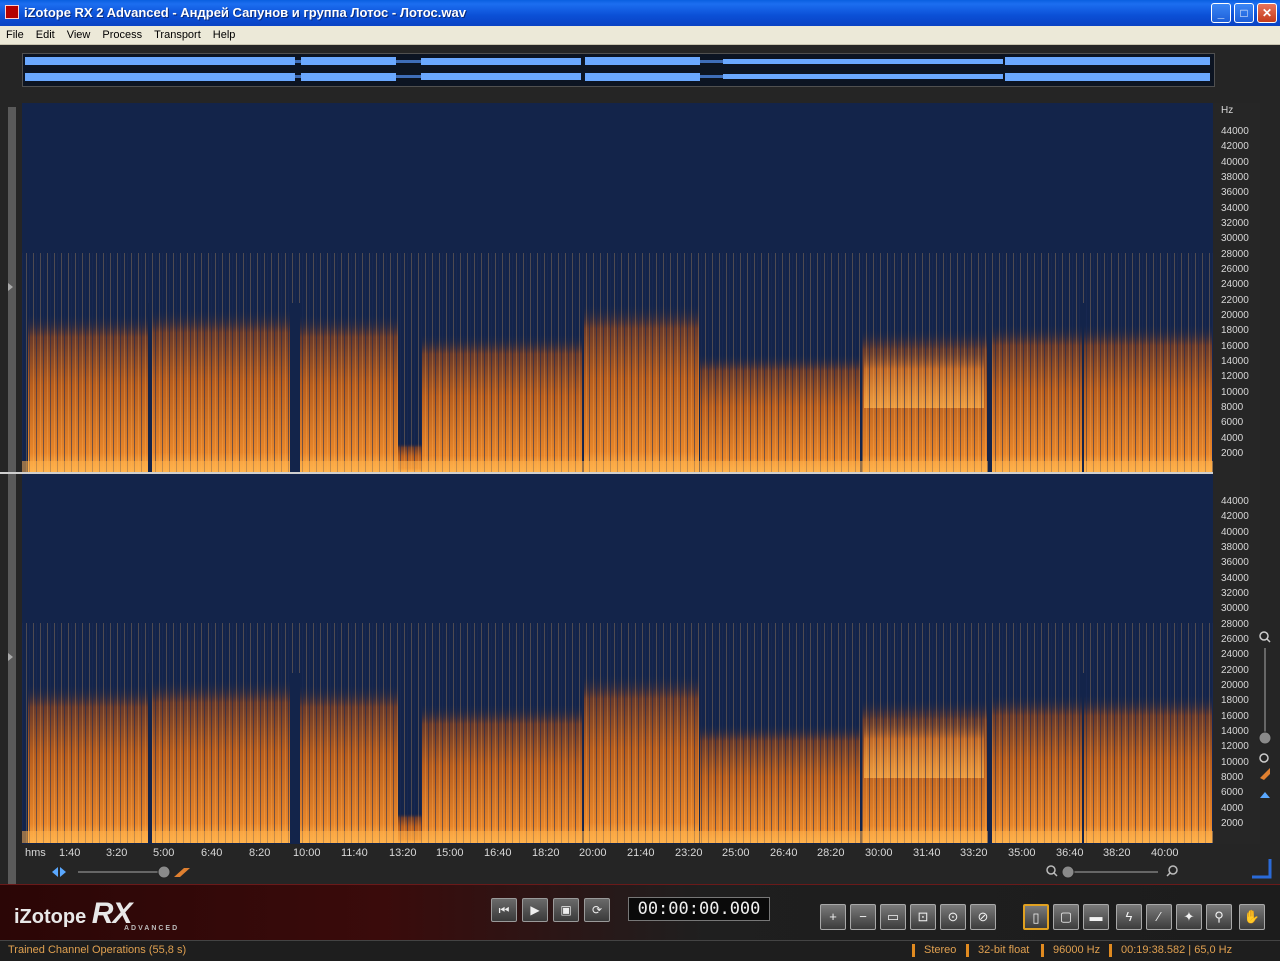 The width and height of the screenshot is (1280, 961). I want to click on time-label: 11:40, so click(354, 853).